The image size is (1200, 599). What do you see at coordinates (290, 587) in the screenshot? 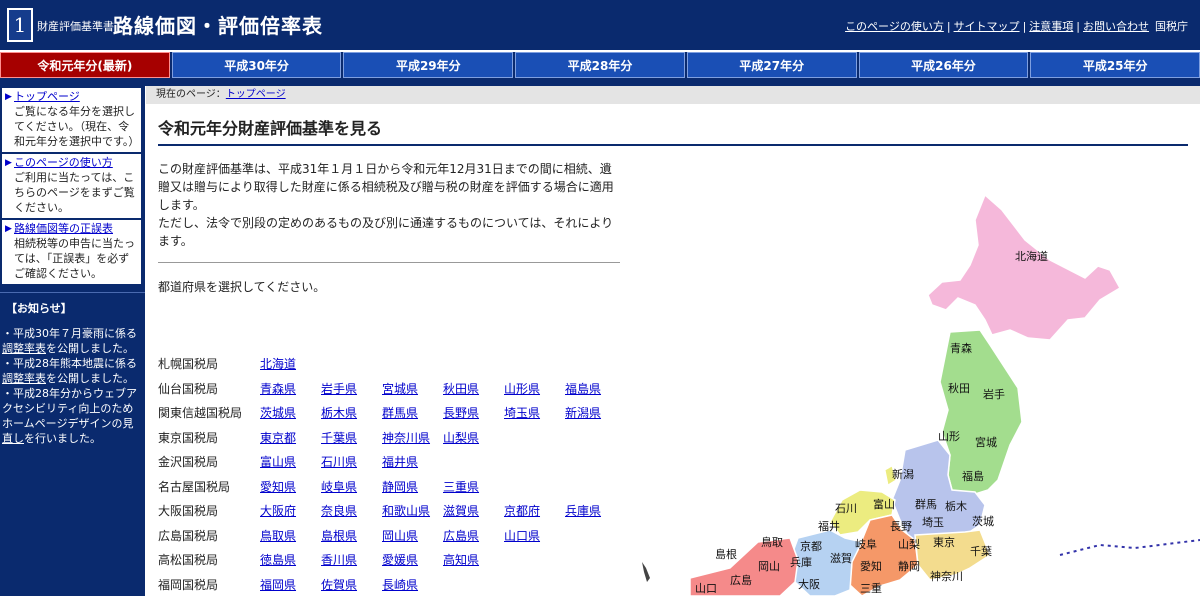
I see `prefecture-link: 福岡県` at bounding box center [290, 587].